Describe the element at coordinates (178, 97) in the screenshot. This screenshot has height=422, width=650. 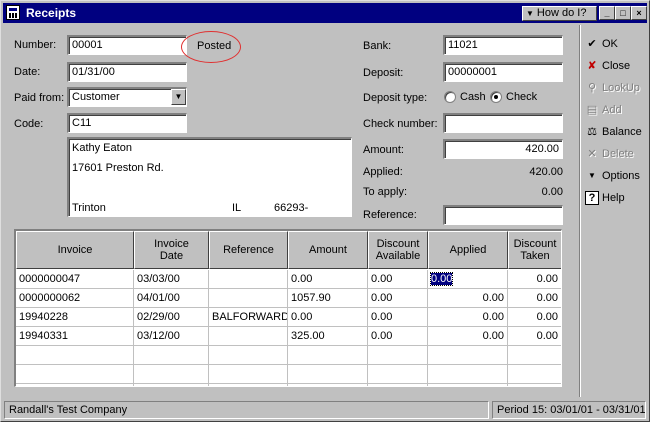
I see `chevron-down-icon: ▼` at that location.